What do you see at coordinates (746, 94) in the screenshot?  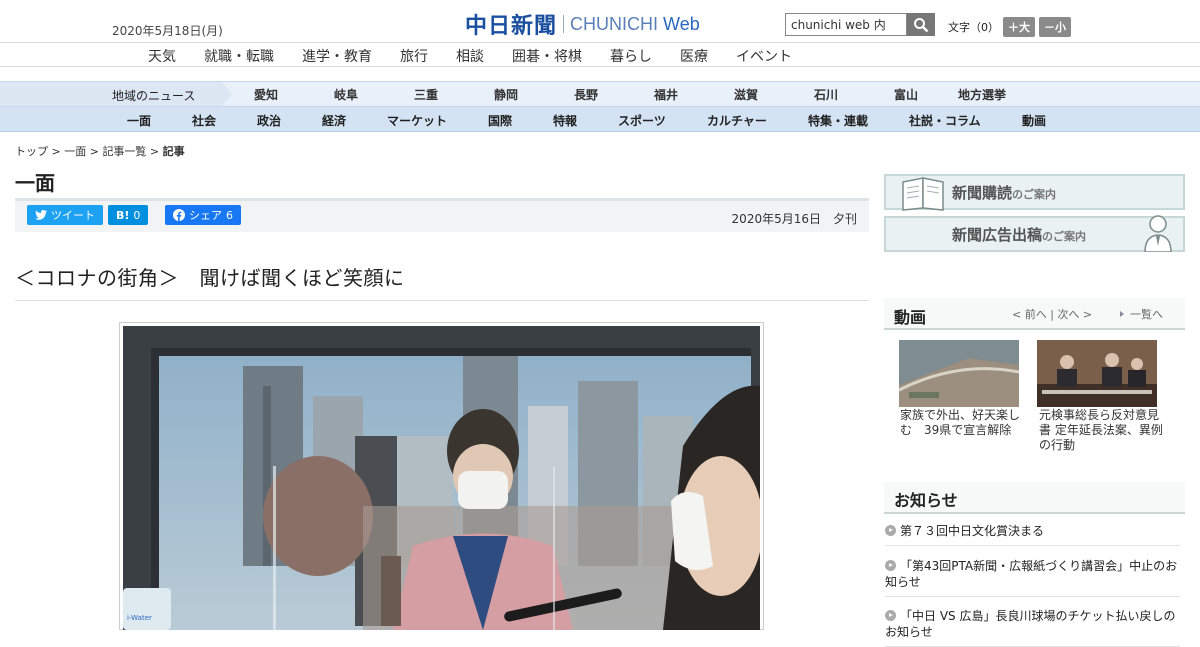 I see `region-shiga: 滋賀` at bounding box center [746, 94].